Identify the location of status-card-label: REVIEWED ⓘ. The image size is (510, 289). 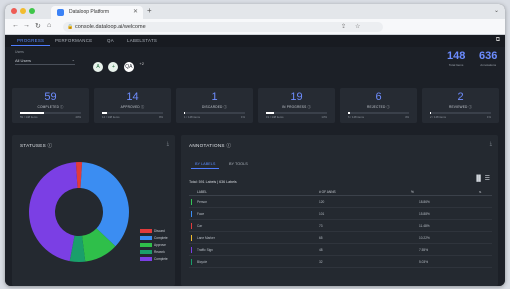
(460, 107).